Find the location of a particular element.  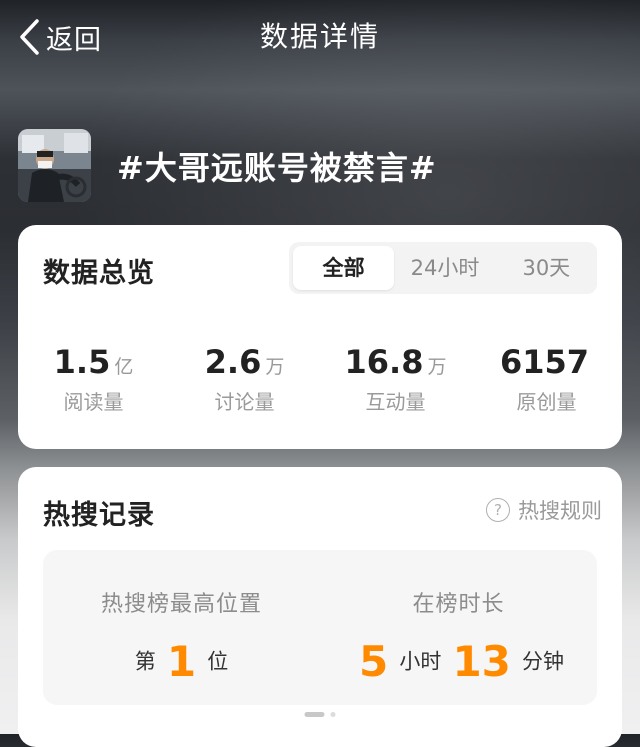

nav-bar: 返回 数据详情 is located at coordinates (320, 38).